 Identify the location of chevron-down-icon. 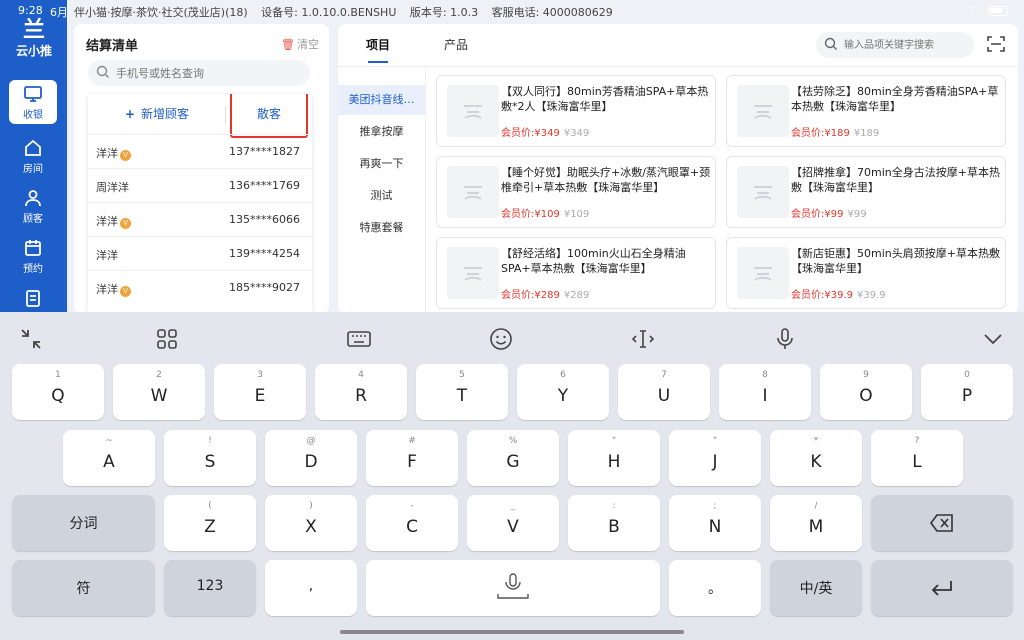
(993, 339).